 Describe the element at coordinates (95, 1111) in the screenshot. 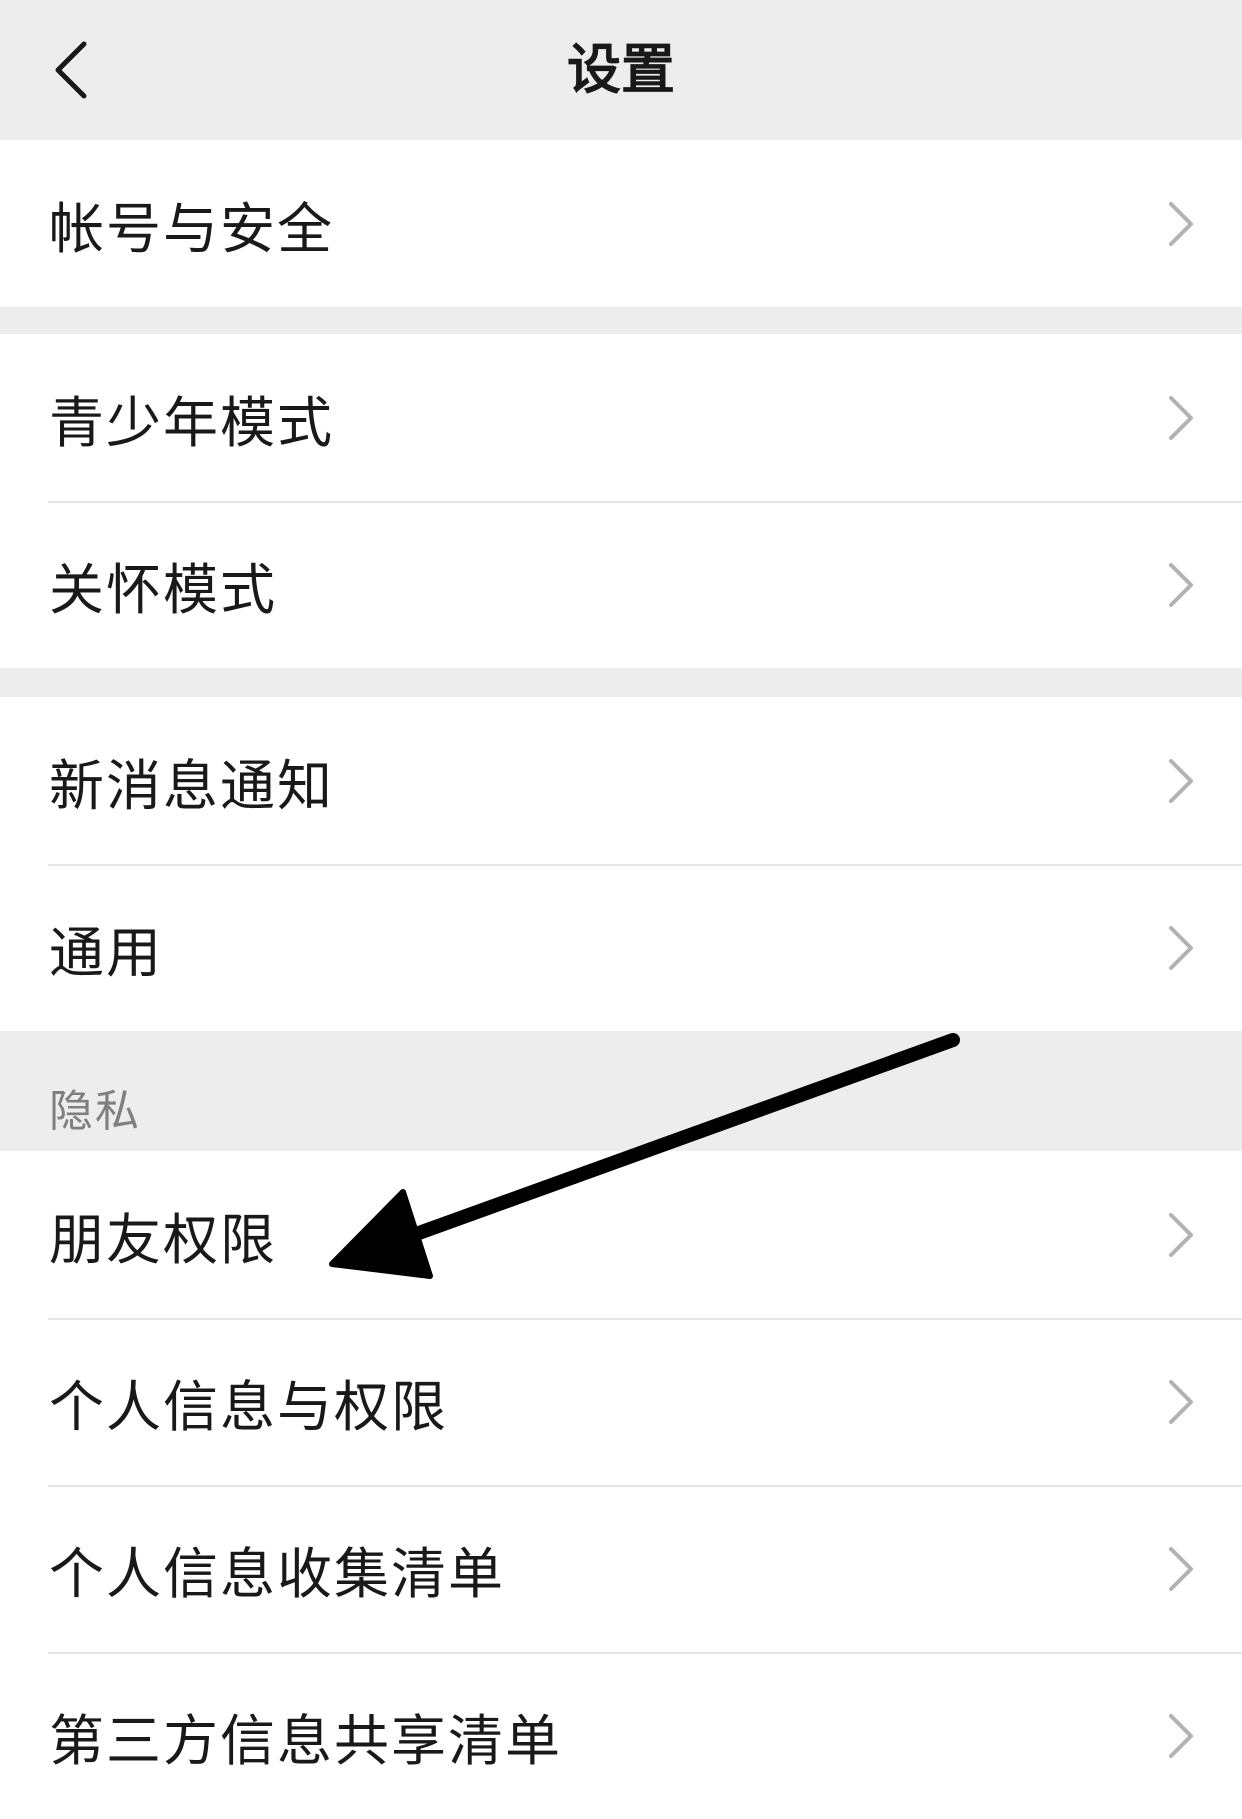

I see `section-header-privacy: 隐私` at that location.